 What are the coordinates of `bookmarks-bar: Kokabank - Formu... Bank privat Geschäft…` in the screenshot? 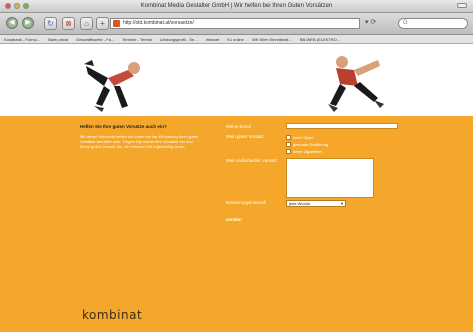 It's located at (236, 39).